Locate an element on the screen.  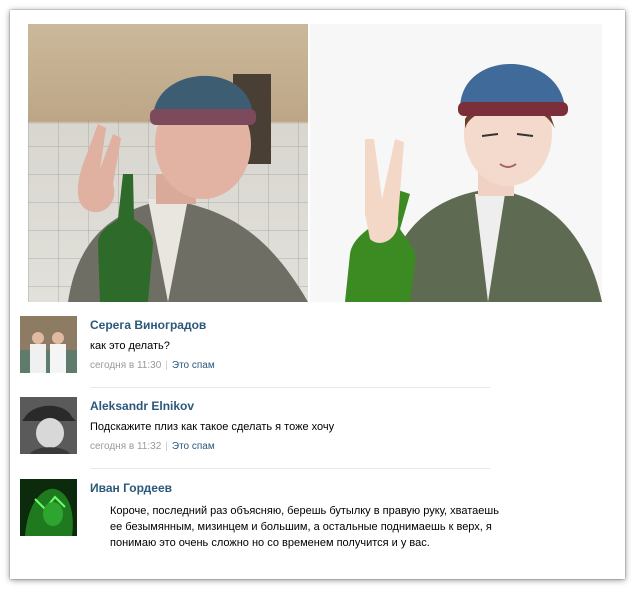
comment-author: Aleksandr Elnikov is located at coordinates (142, 406).